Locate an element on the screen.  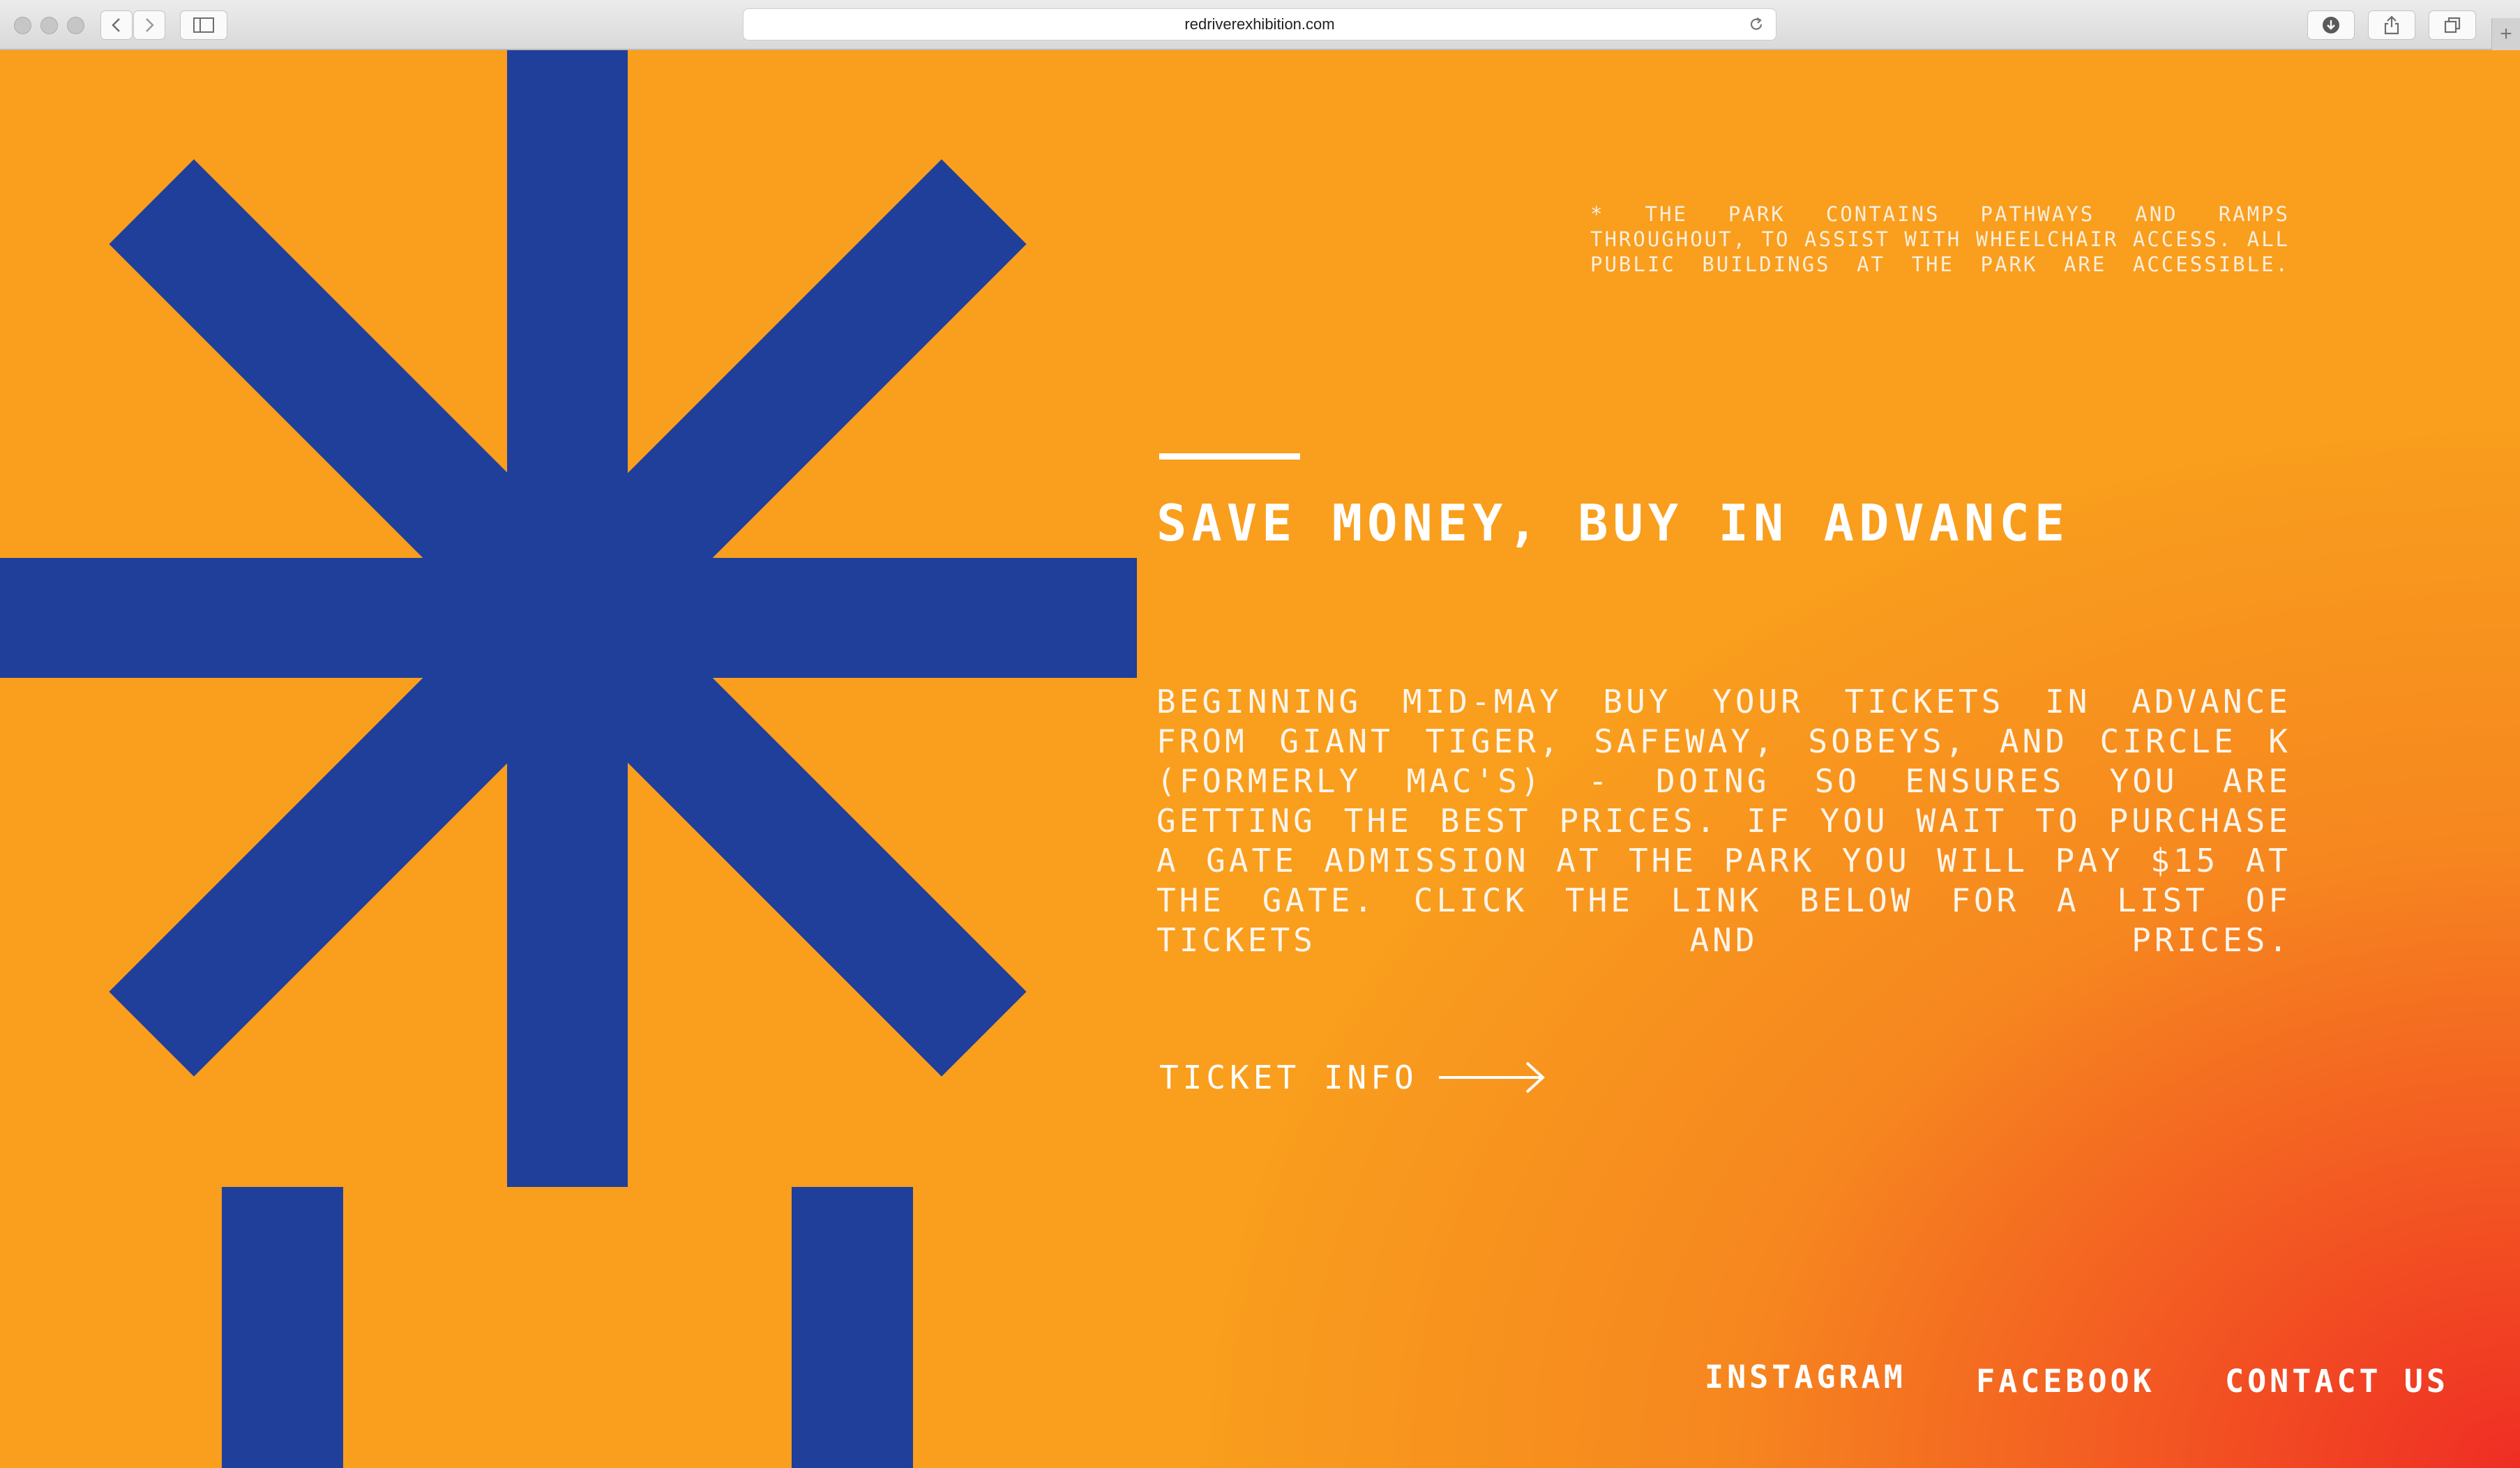
instagram-link: INSTAGRAM is located at coordinates (1805, 1377).